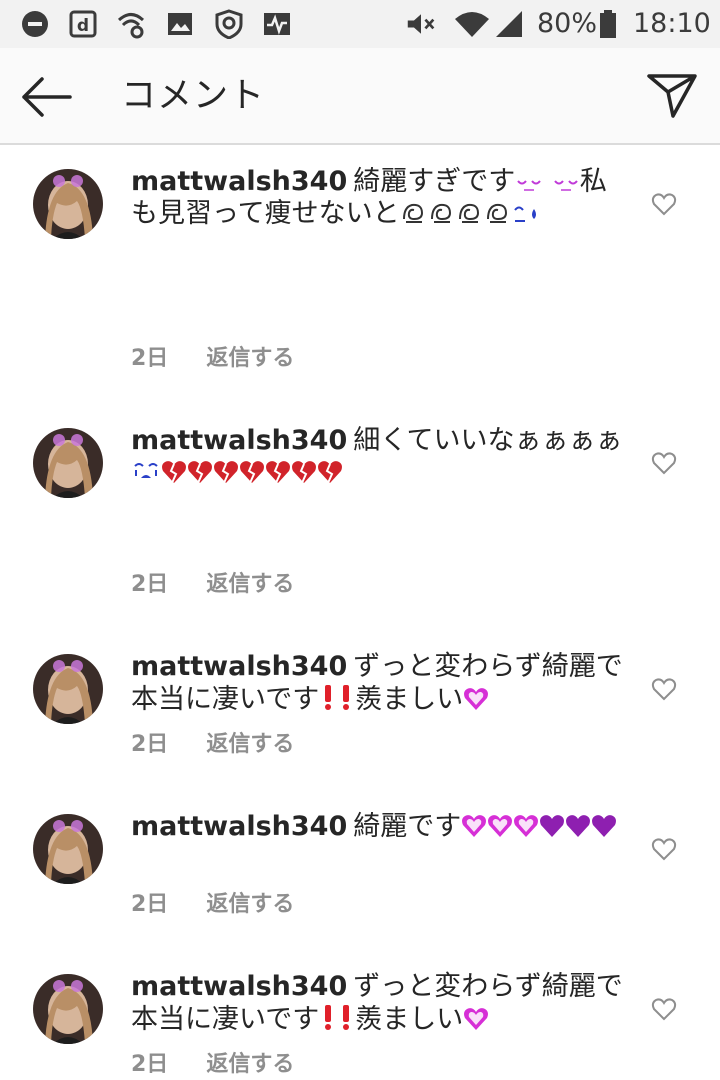 This screenshot has width=720, height=1080. What do you see at coordinates (35, 24) in the screenshot?
I see `minus-circle-icon` at bounding box center [35, 24].